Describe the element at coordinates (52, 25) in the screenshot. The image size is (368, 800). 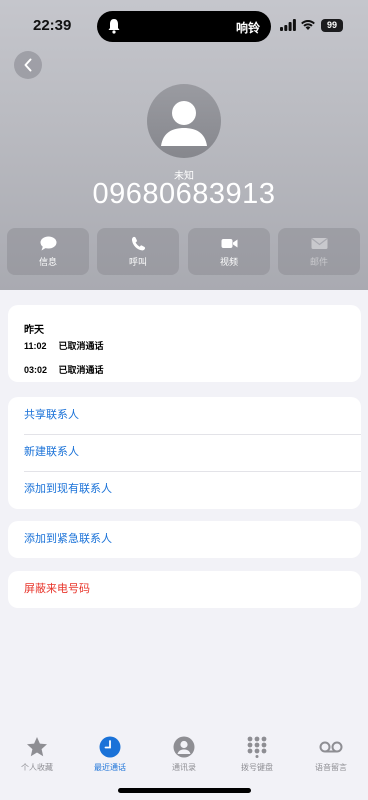
I see `status-time: 22:39` at that location.